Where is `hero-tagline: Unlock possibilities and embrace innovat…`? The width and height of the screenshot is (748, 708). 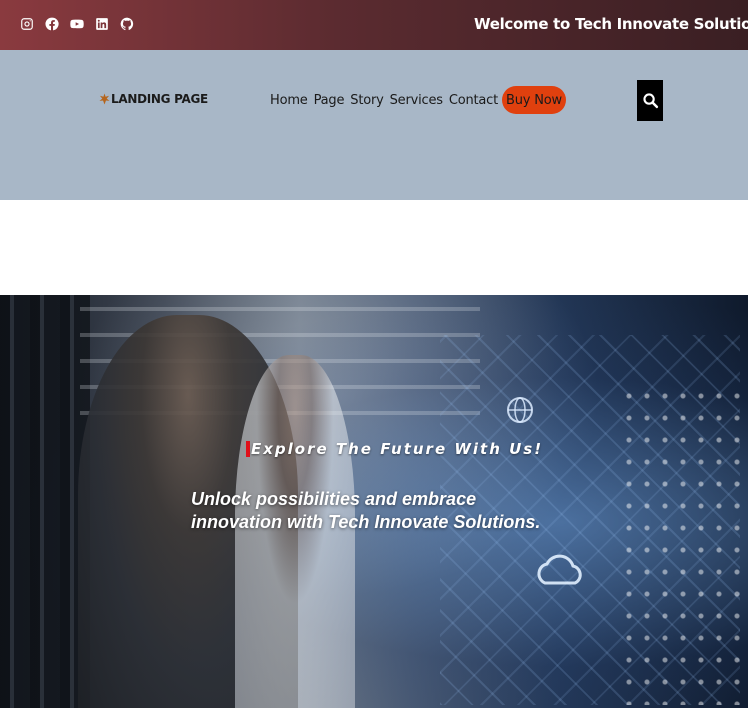
hero-tagline: Unlock possibilities and embrace innovat… is located at coordinates (401, 511).